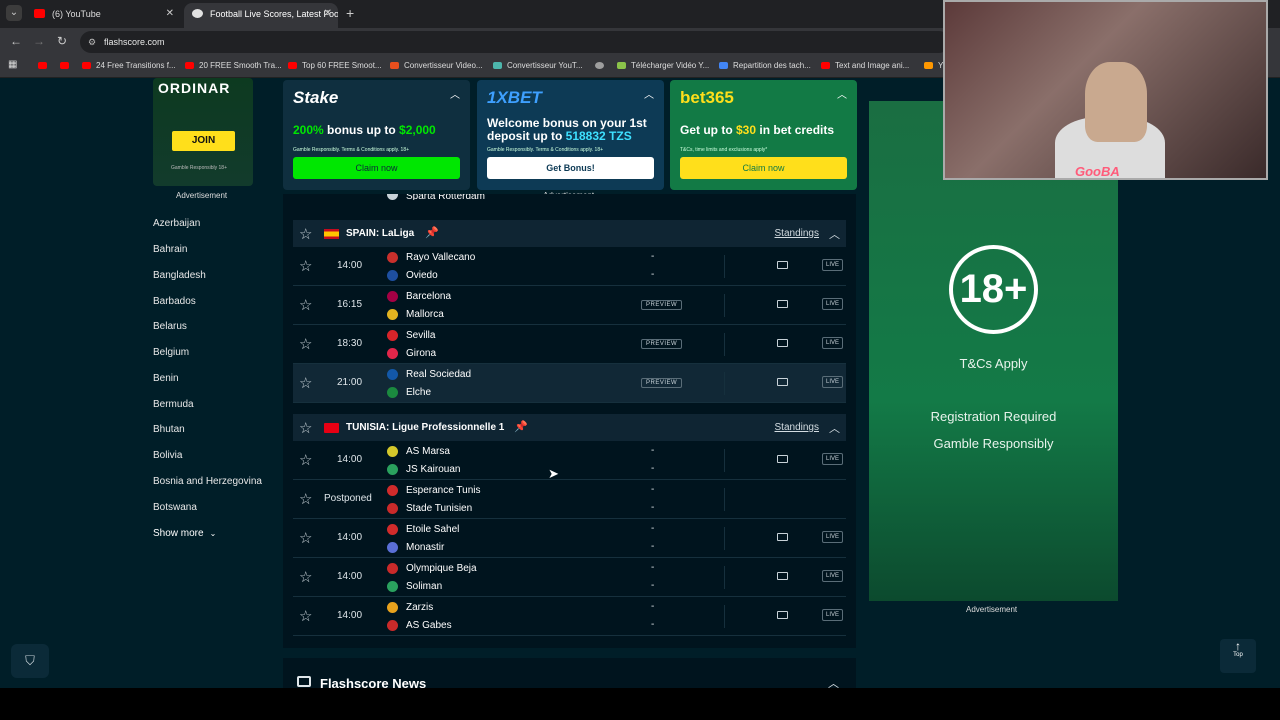 Image resolution: width=1280 pixels, height=720 pixels. I want to click on country-link: Belarus, so click(170, 326).